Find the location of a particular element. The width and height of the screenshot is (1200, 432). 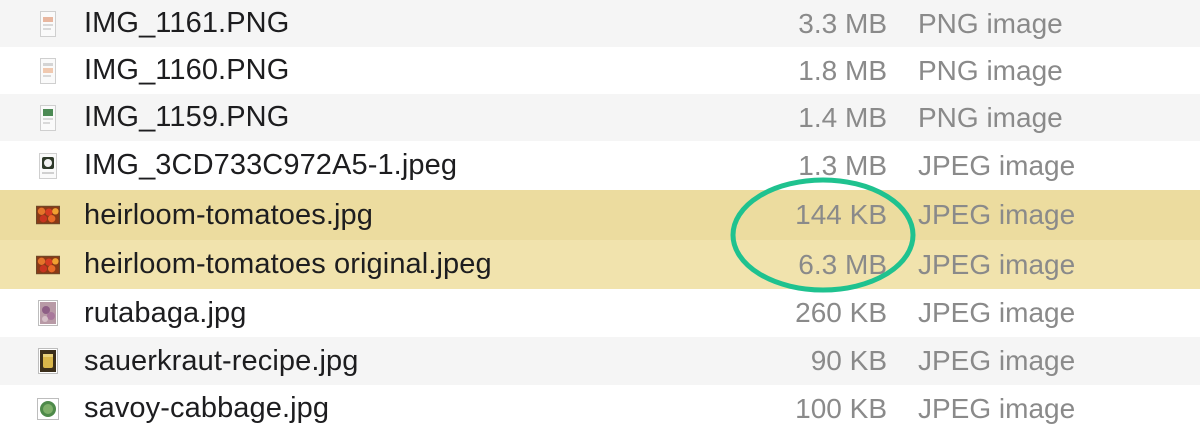

file-row: savoy-cabbage.jpg 100 KB JPEG image is located at coordinates (600, 408).